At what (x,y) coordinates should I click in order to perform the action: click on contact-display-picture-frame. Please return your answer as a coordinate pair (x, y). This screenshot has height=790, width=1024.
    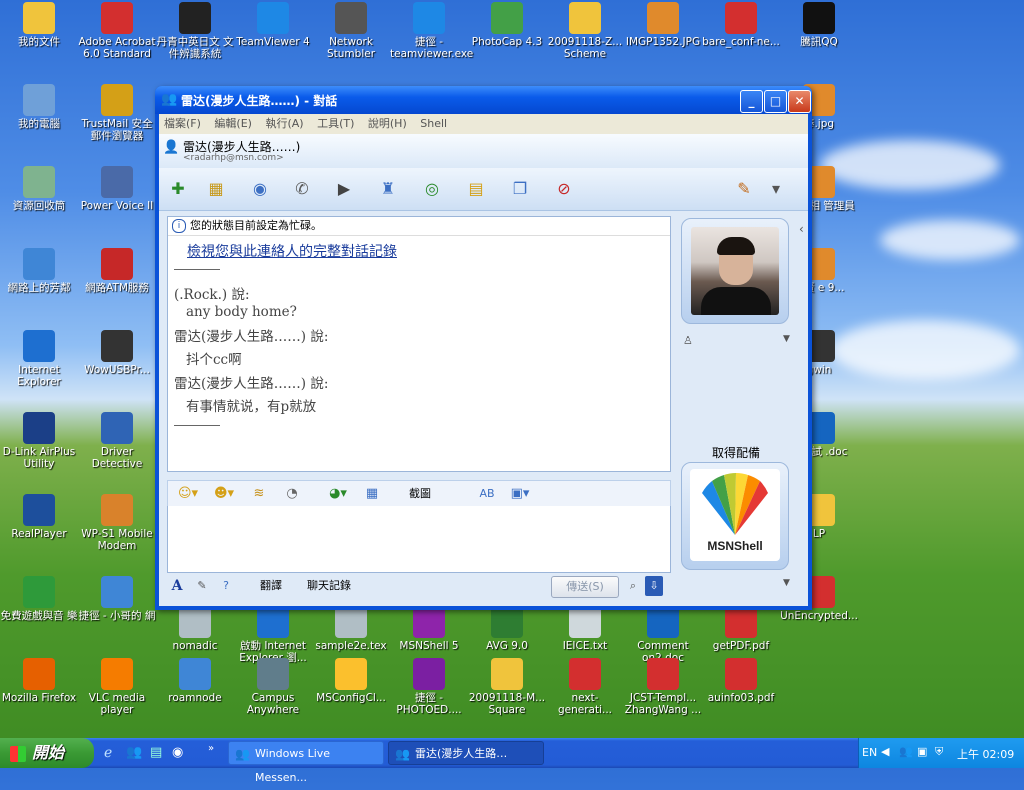
    Looking at the image, I should click on (735, 271).